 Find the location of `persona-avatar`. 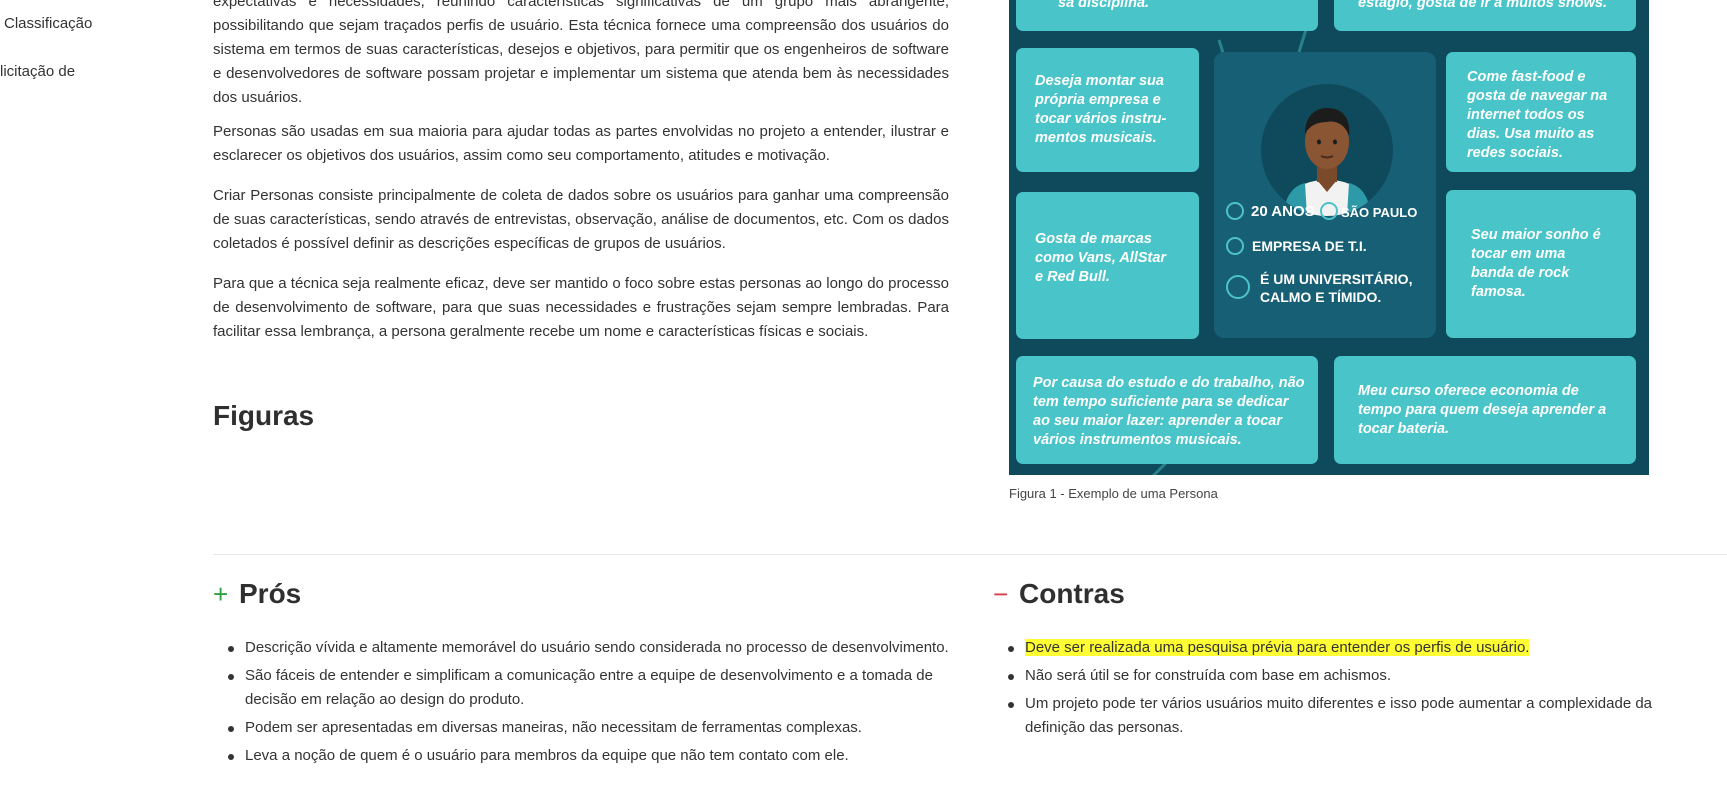

persona-avatar is located at coordinates (1327, 150).